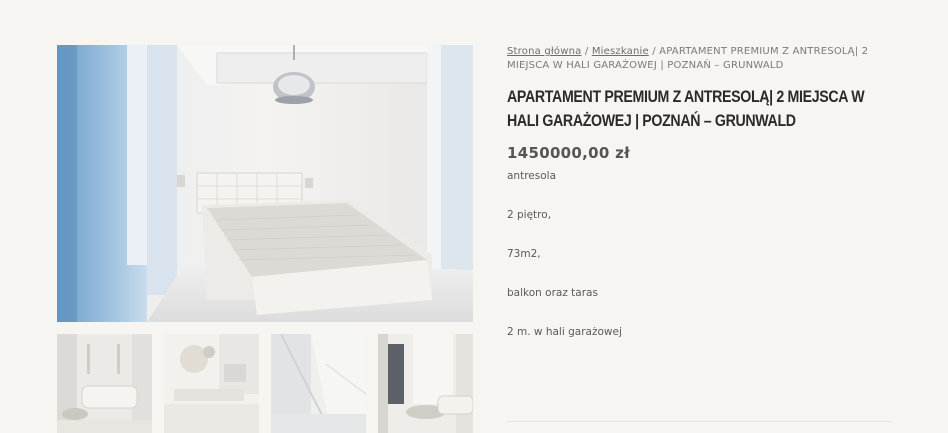  Describe the element at coordinates (524, 254) in the screenshot. I see `description-line: 73m2,` at that location.